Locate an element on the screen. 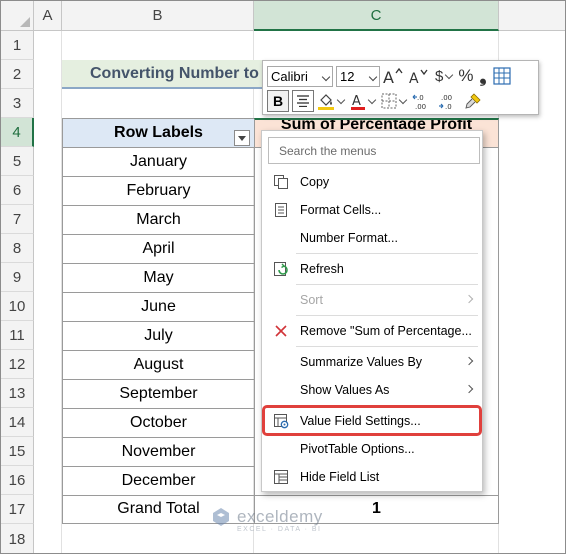 The height and width of the screenshot is (554, 566). svg-text: .0 is located at coordinates (448, 106).